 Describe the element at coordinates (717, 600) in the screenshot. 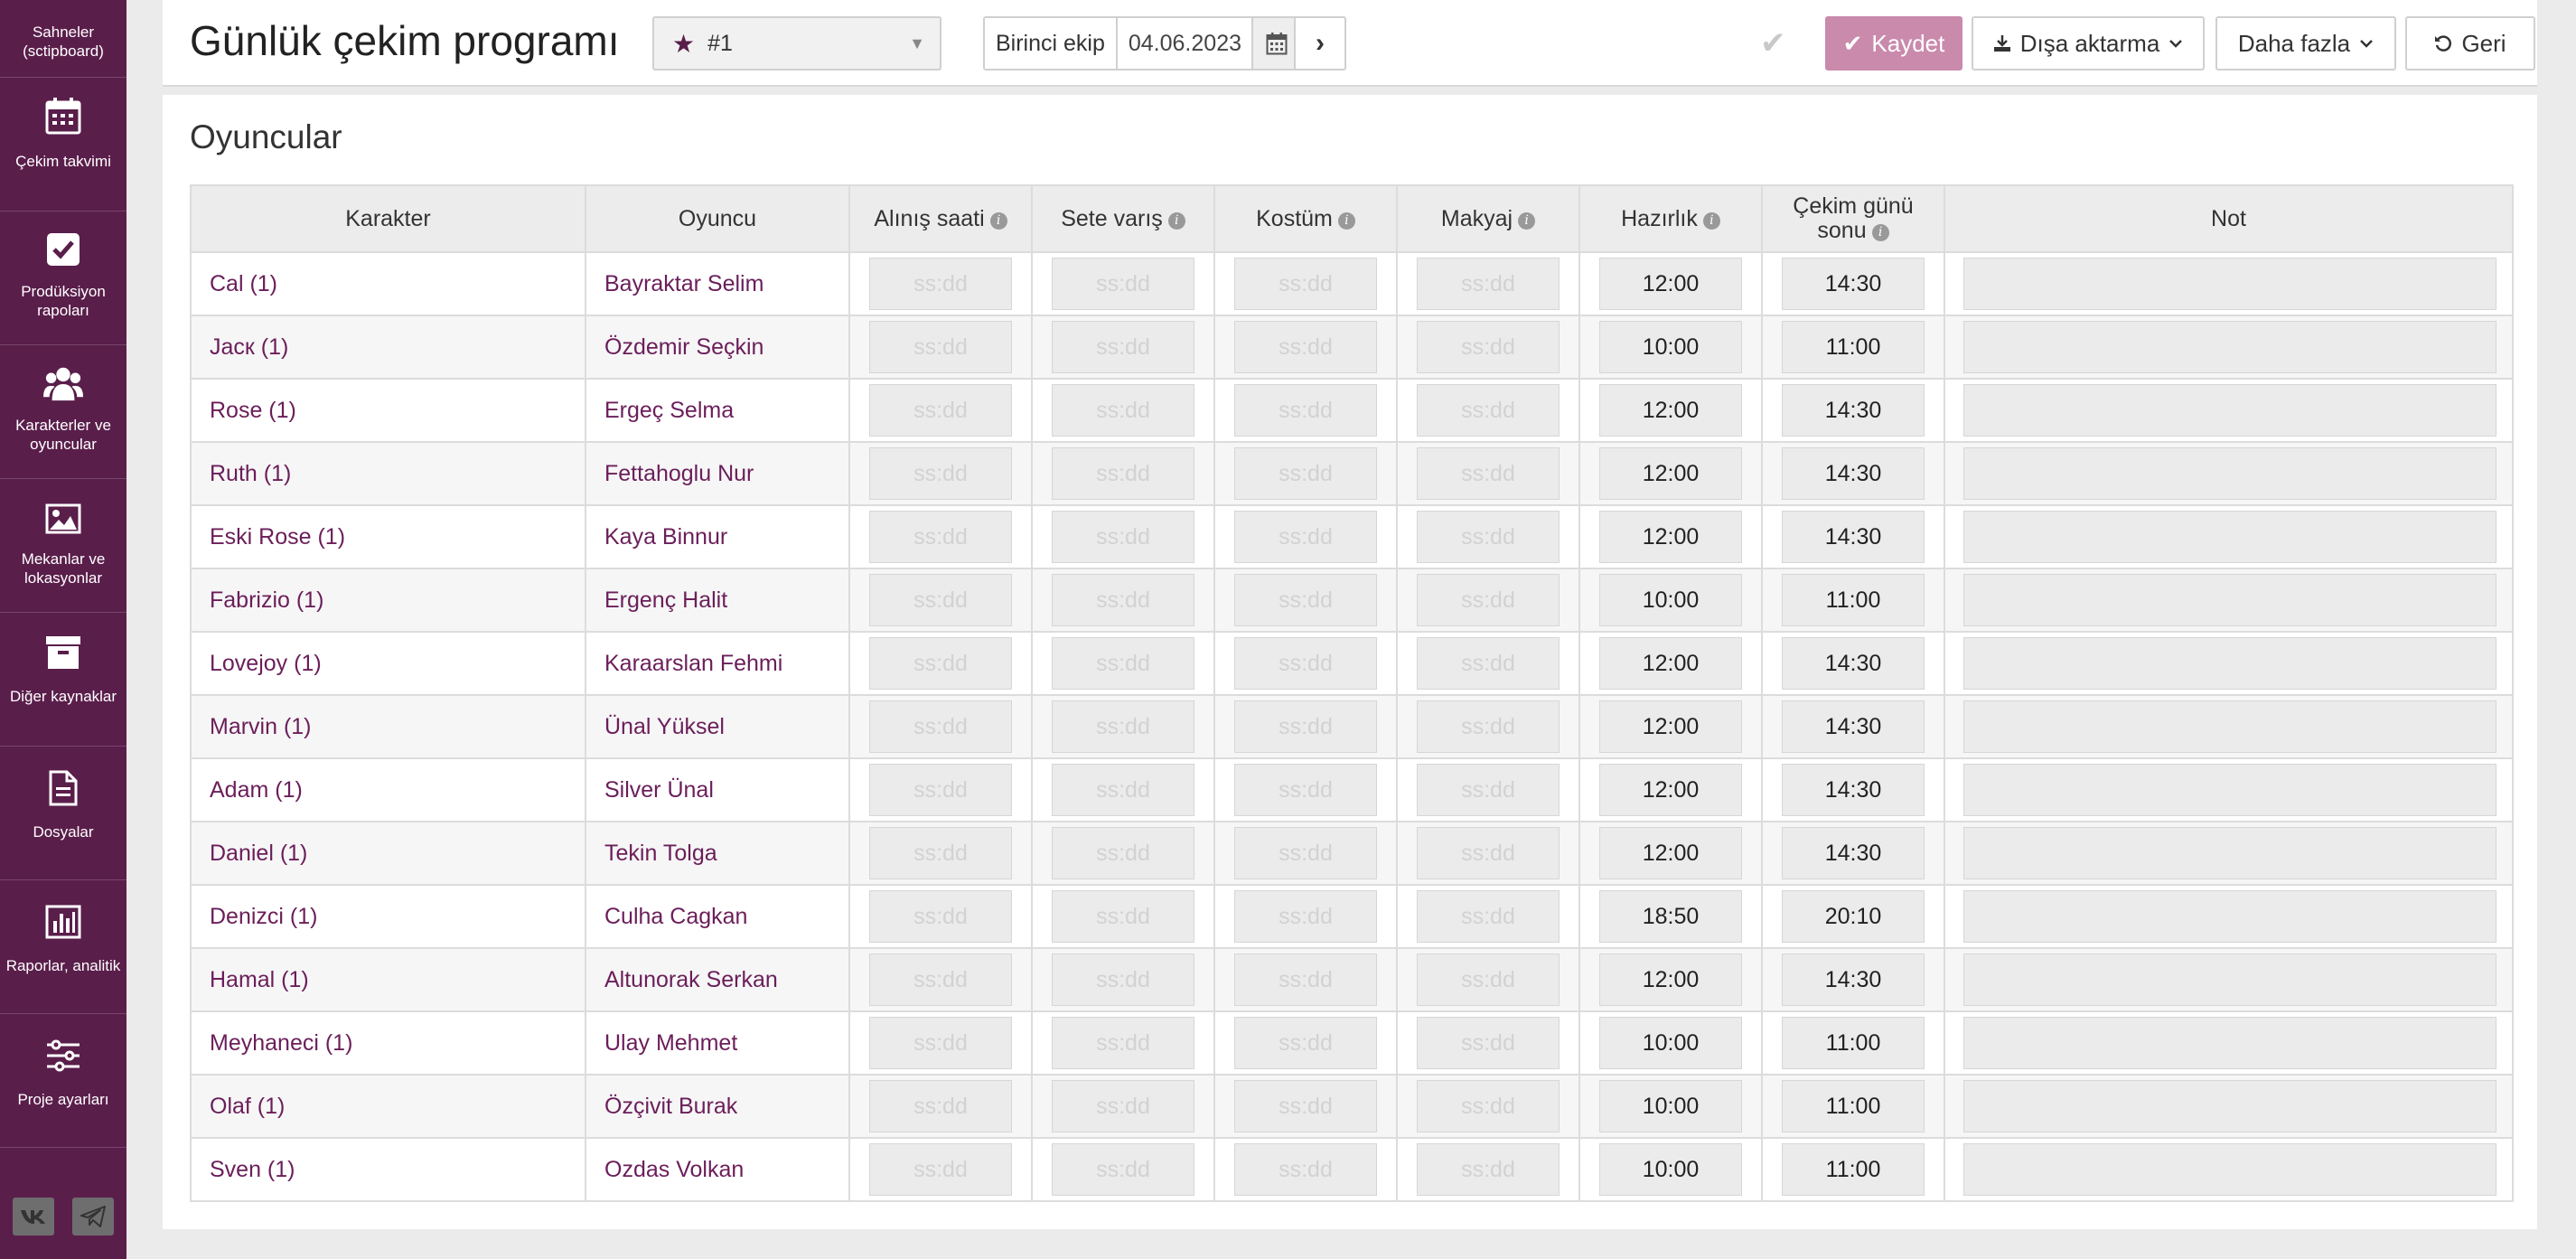

I see `actor-link: Ergenç Halit` at that location.